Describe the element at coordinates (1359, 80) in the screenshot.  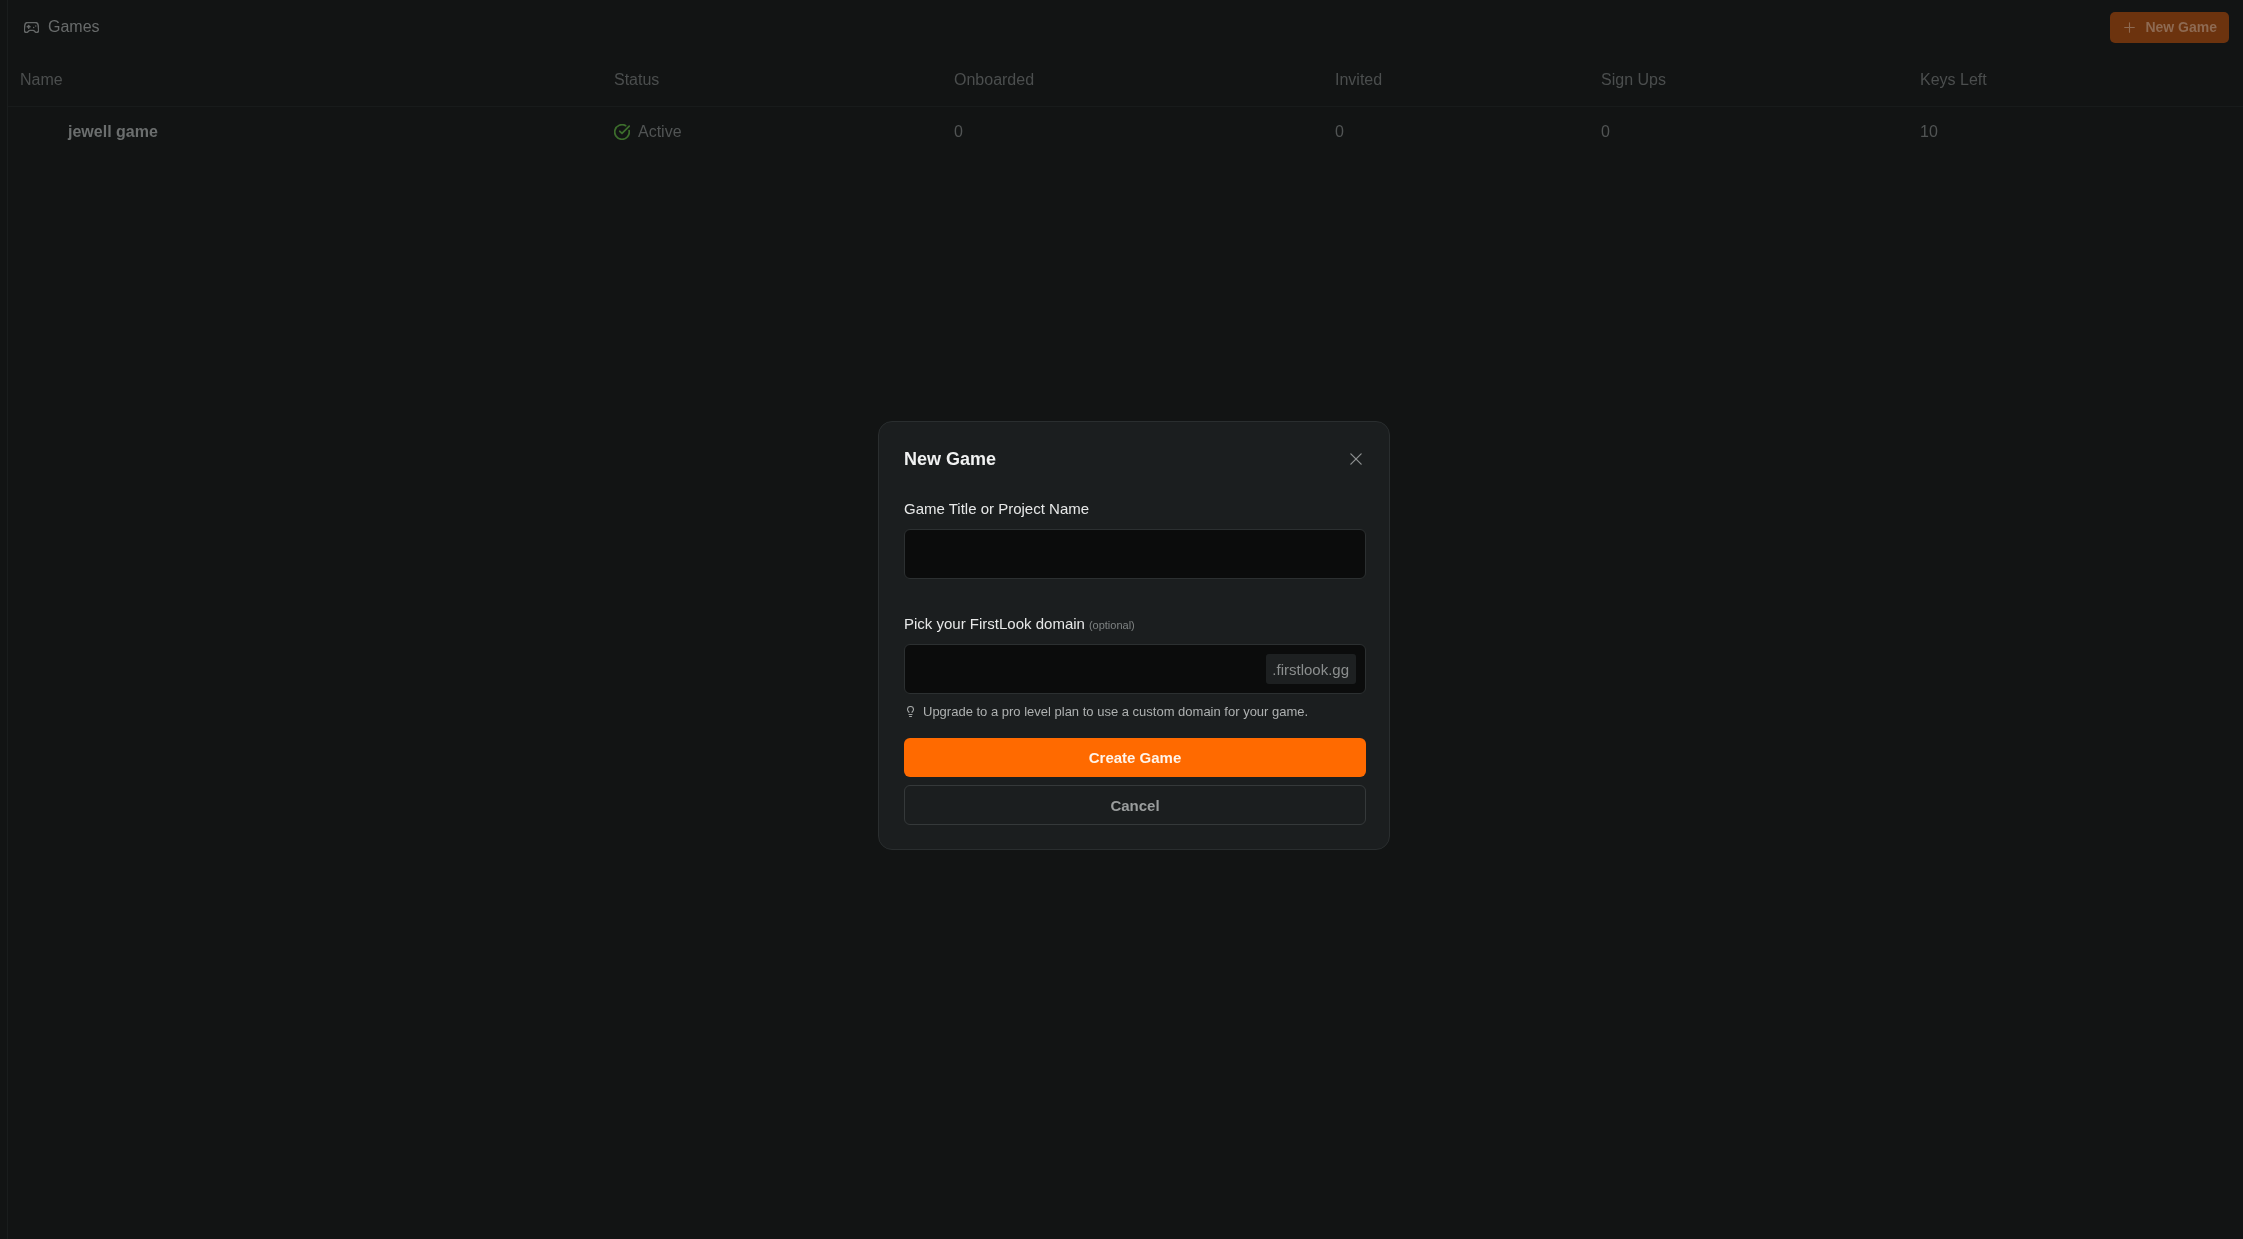
I see `column-header: Invited` at that location.